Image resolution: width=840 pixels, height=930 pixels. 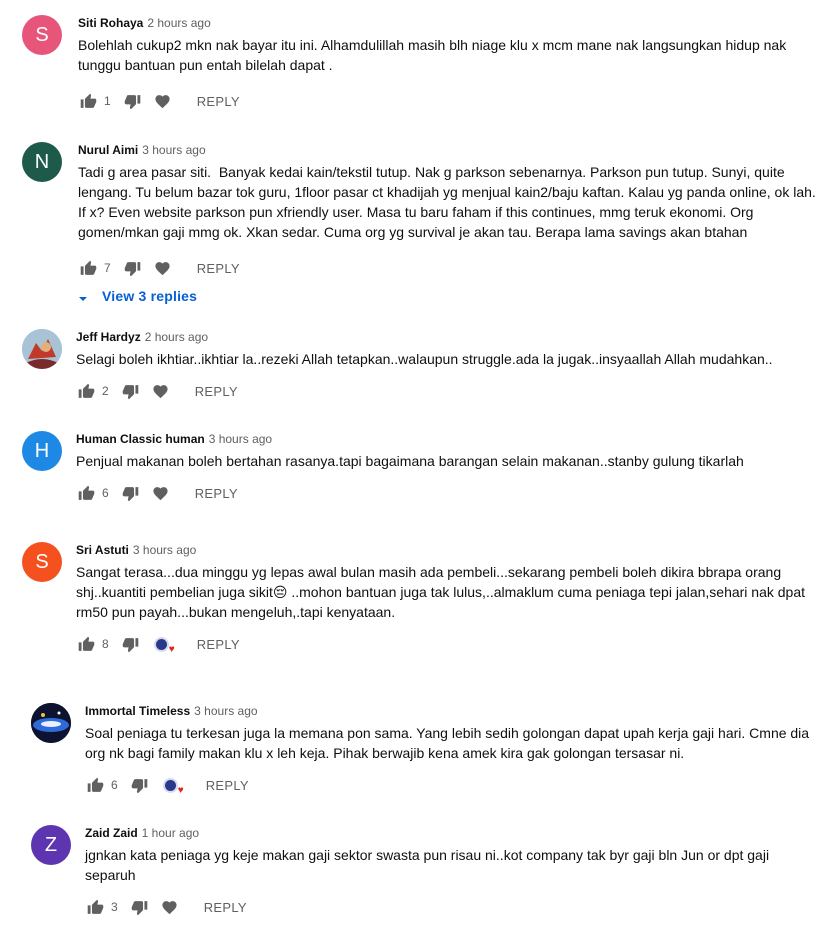 What do you see at coordinates (140, 439) in the screenshot?
I see `author-name: Human Classic human` at bounding box center [140, 439].